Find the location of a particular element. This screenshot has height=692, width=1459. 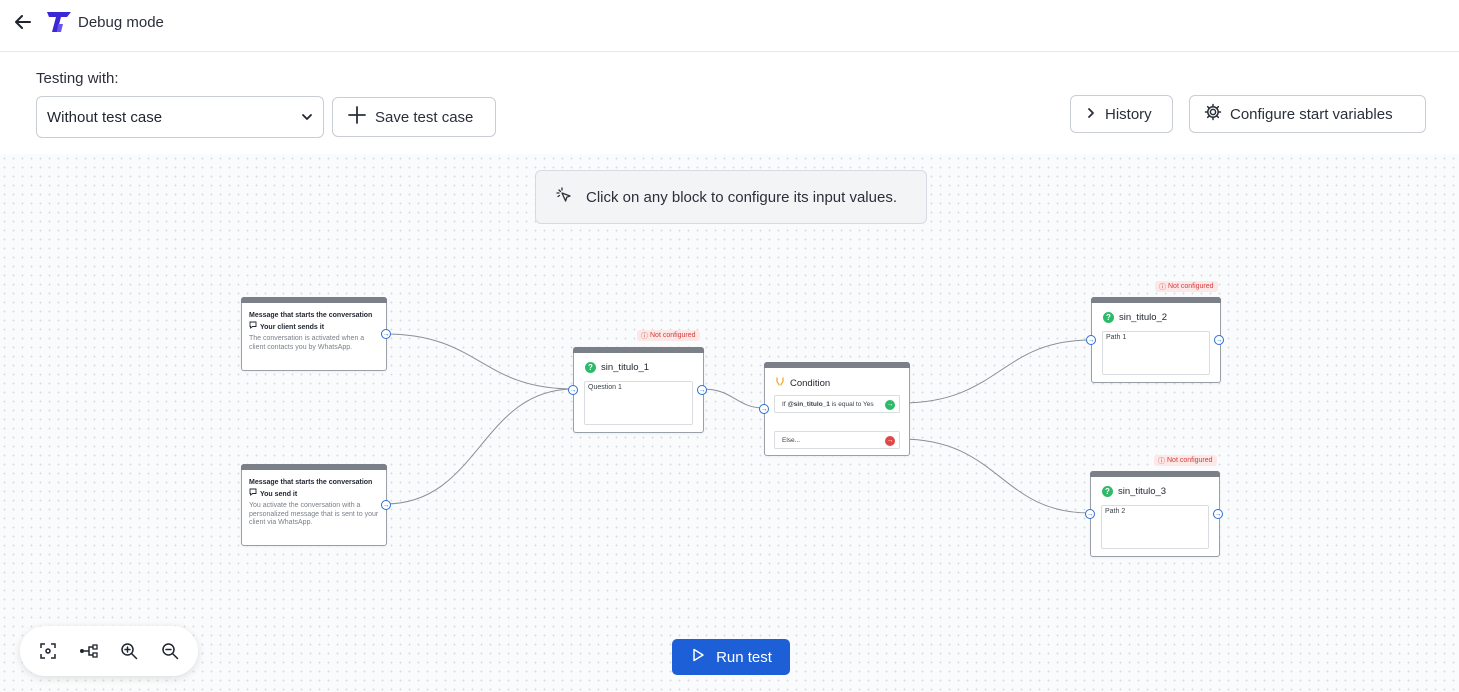

flow-connections is located at coordinates (738, 423).